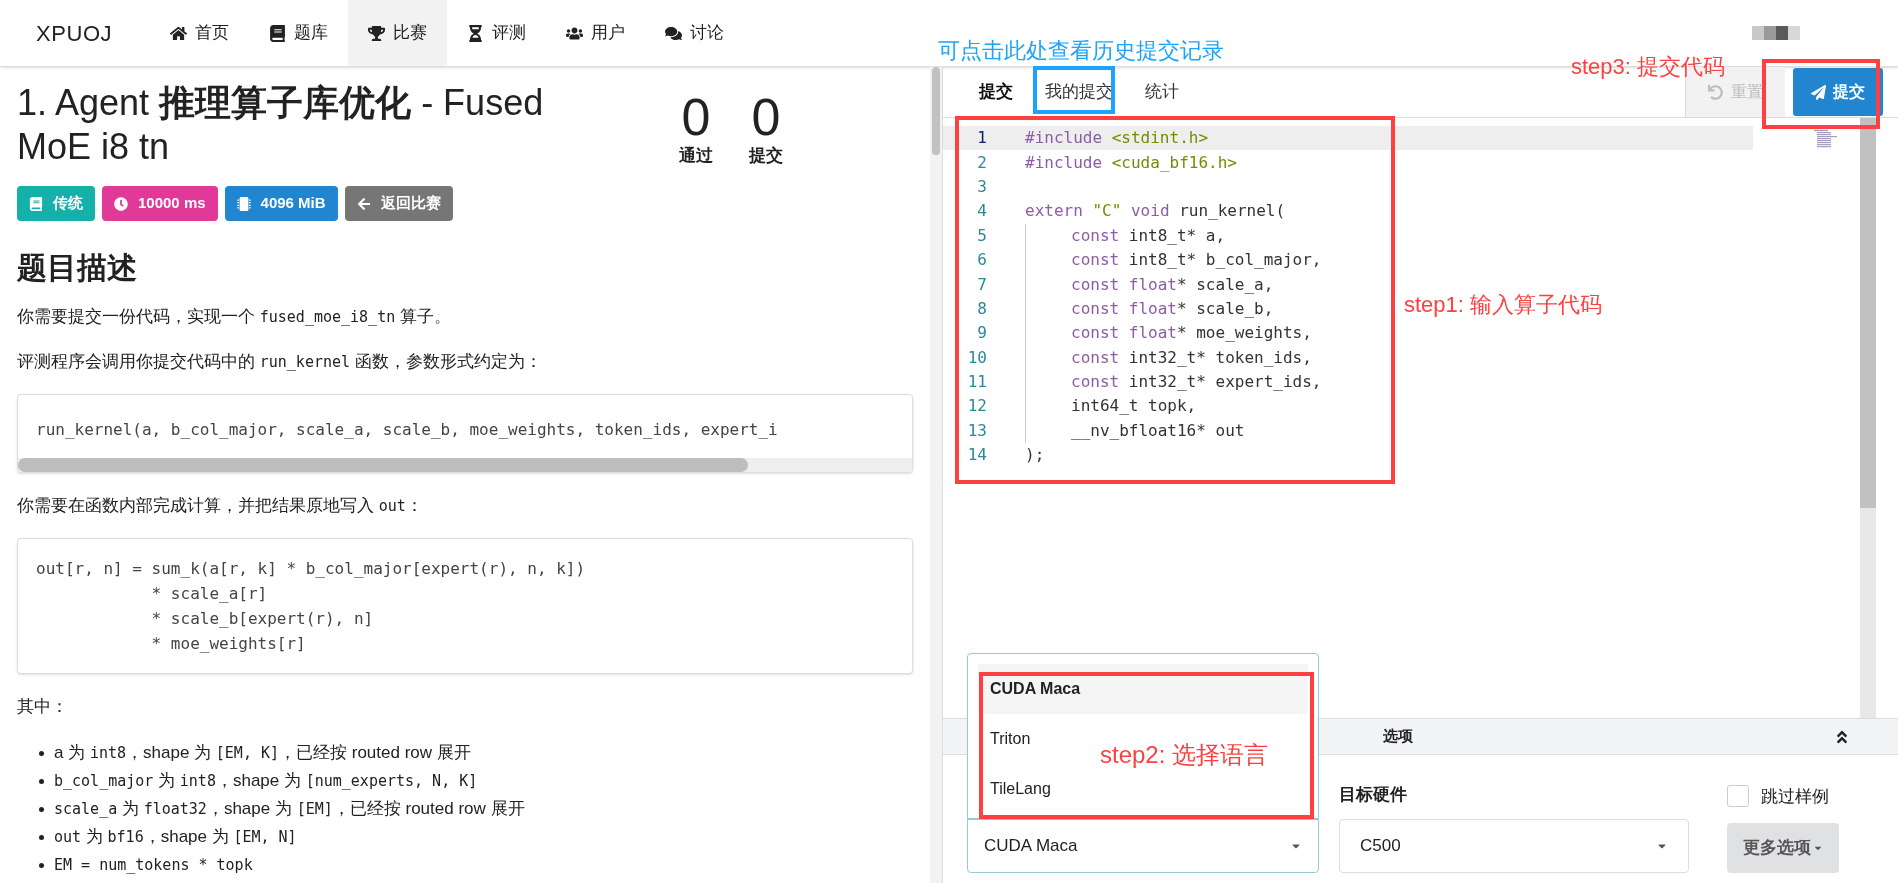 This screenshot has width=1898, height=883. I want to click on code-line: out[r, n] = sum_k(a[r, k] * b_col_major[expert(r), n, k]), so click(311, 569).